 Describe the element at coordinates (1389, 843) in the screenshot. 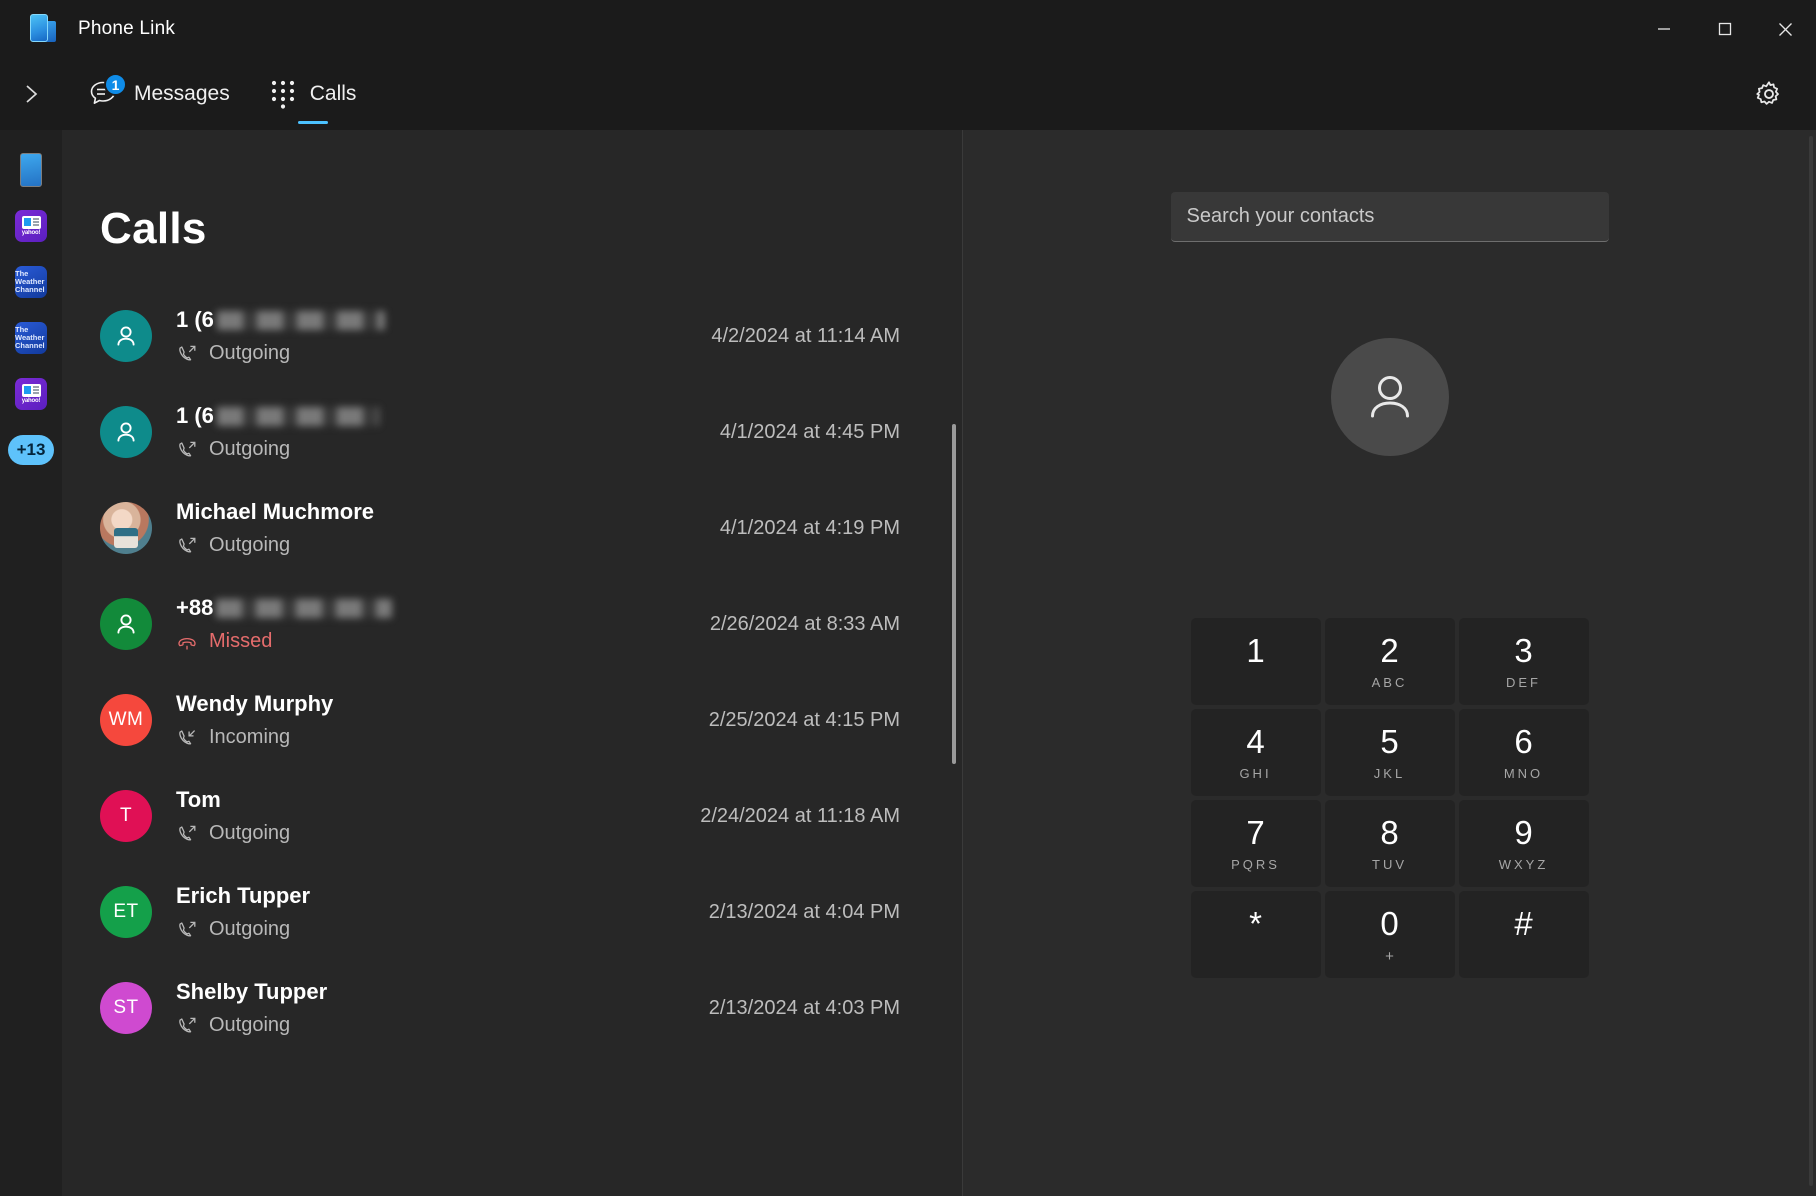

I see `dialpad-key-8: 8 TUV` at that location.